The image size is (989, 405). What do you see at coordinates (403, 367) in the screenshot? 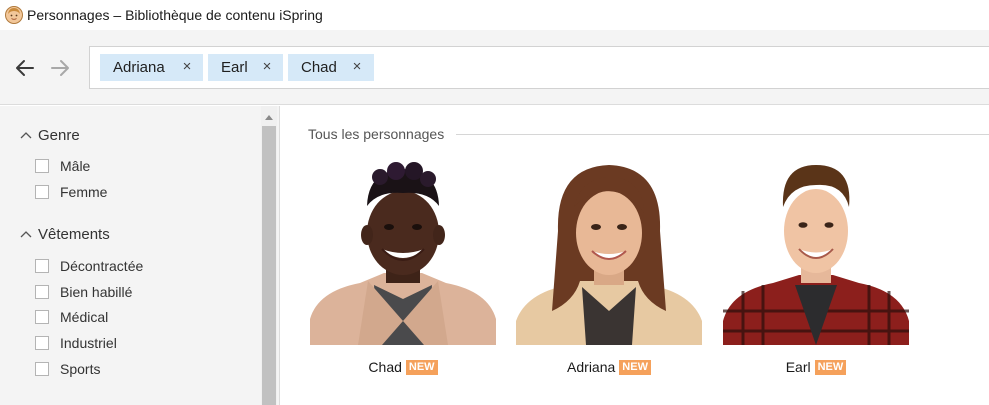
I see `character-caption: Chad NEW` at bounding box center [403, 367].